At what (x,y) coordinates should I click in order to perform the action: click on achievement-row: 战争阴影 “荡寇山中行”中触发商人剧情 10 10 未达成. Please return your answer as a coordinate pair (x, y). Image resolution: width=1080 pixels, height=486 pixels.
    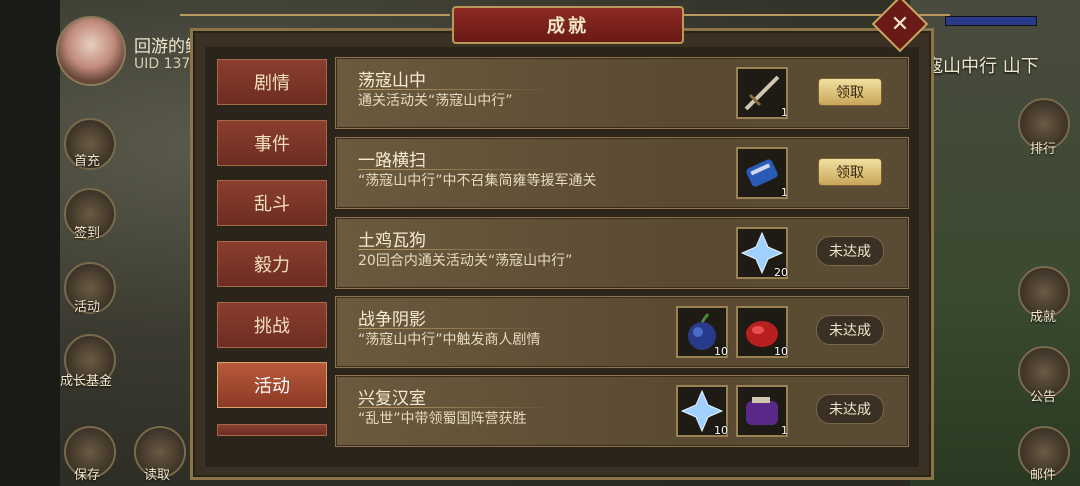
    Looking at the image, I should click on (622, 332).